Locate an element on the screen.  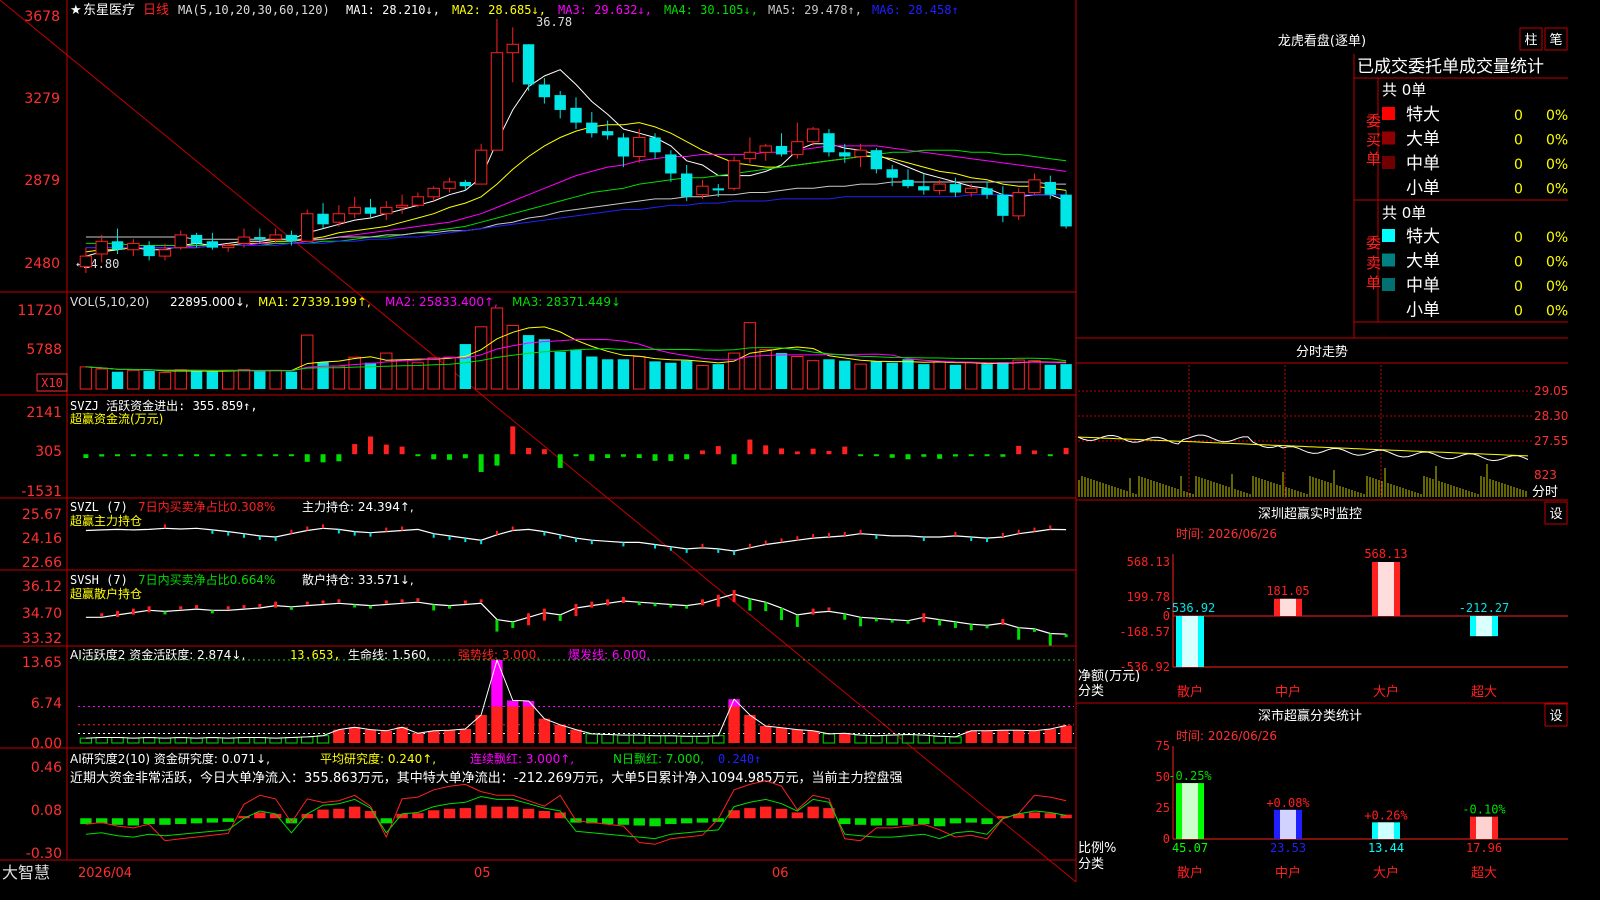
volume-bars is located at coordinates (575, 348).